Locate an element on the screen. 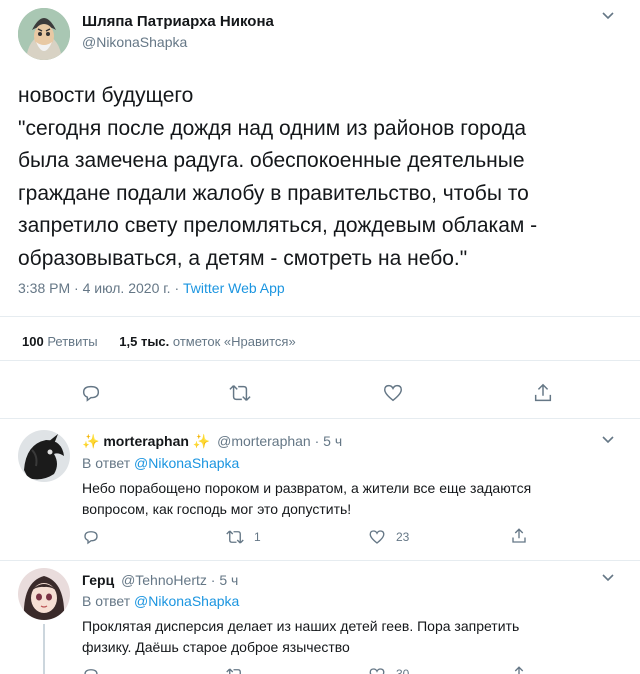 This screenshot has height=674, width=640. reply-text-line: физику. Даёшь старое доброе язычество is located at coordinates (216, 647).